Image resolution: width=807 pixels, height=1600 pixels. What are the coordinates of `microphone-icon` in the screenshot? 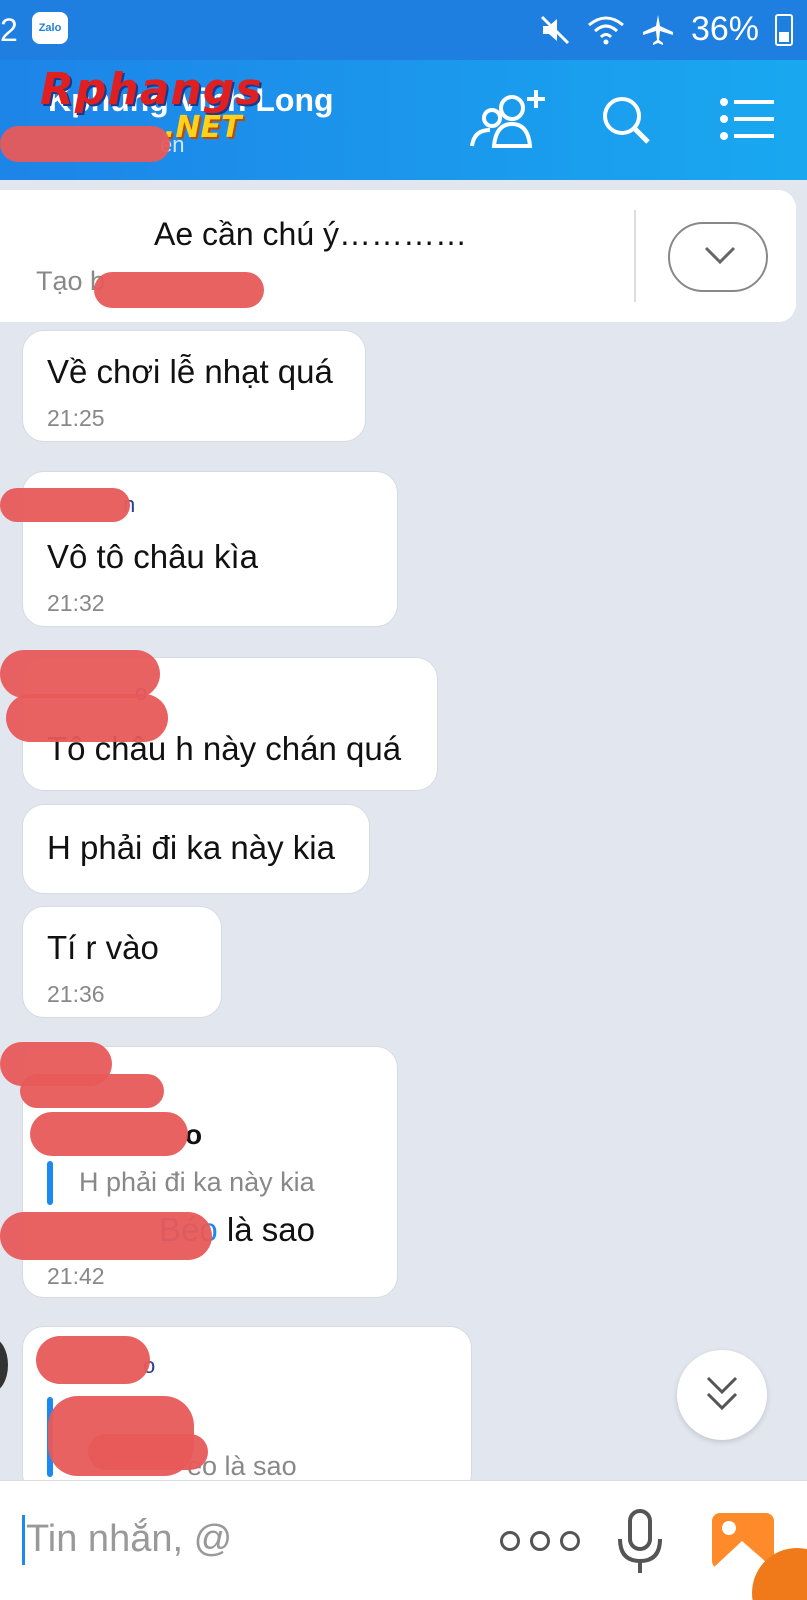 It's located at (640, 1542).